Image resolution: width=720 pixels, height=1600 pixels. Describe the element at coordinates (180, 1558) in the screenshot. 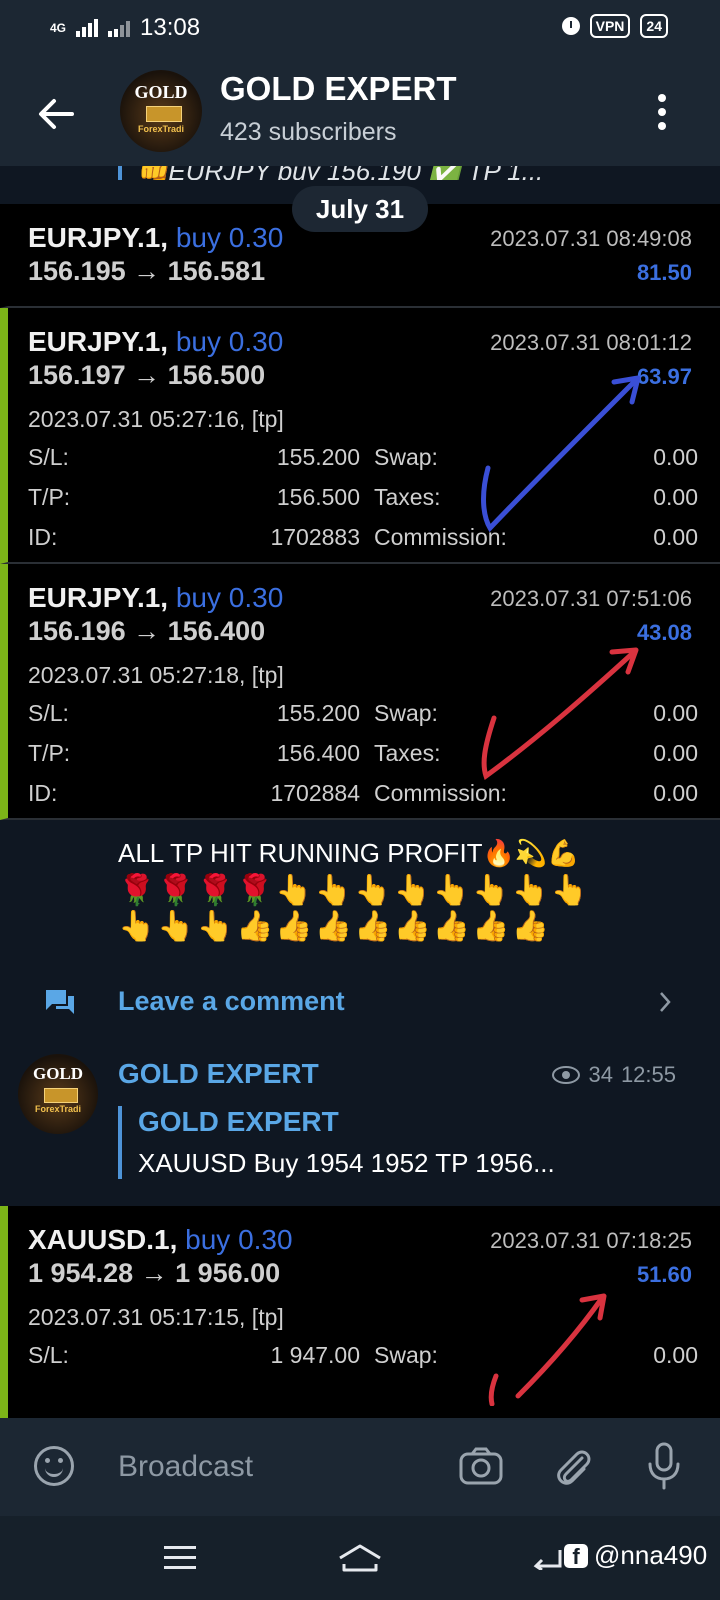

I see `recent-apps-icon` at that location.